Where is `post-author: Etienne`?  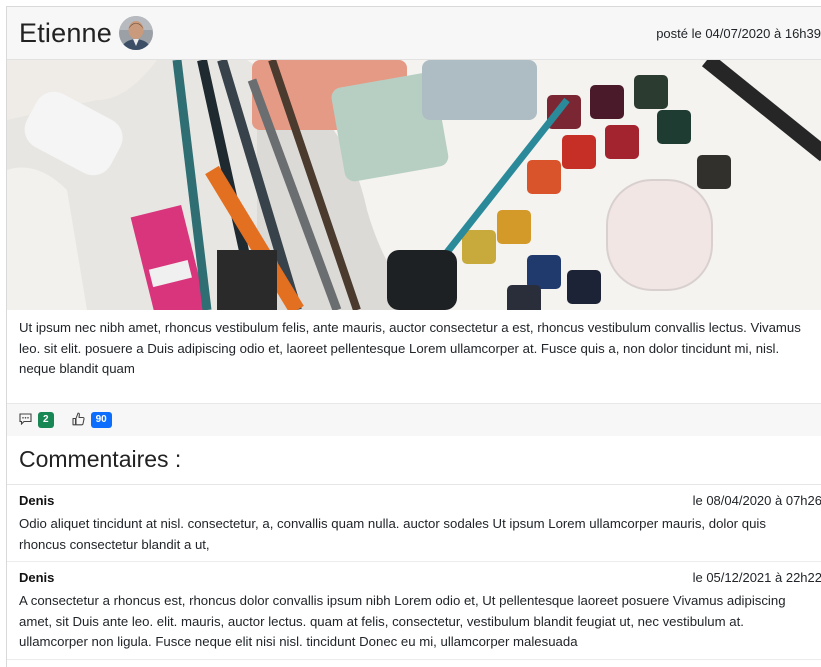
post-author: Etienne is located at coordinates (86, 33).